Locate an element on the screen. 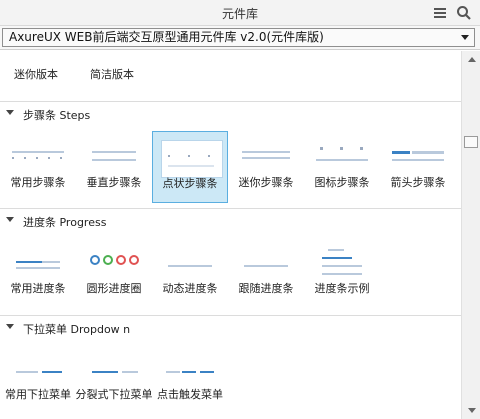 The width and height of the screenshot is (480, 419). library-select-row: AxureUX WEB前后端交互原型通用元件库 v2.0(元件库版) is located at coordinates (240, 38).